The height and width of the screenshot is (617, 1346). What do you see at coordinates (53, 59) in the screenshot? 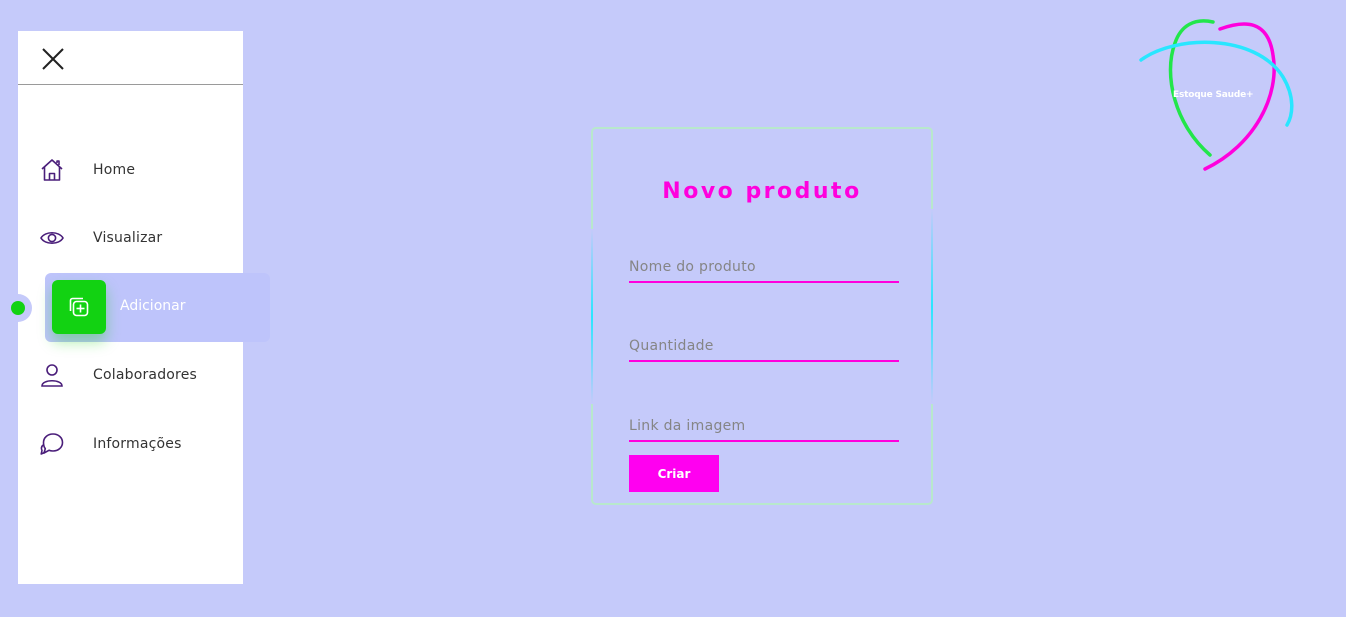
I see `close-icon` at bounding box center [53, 59].